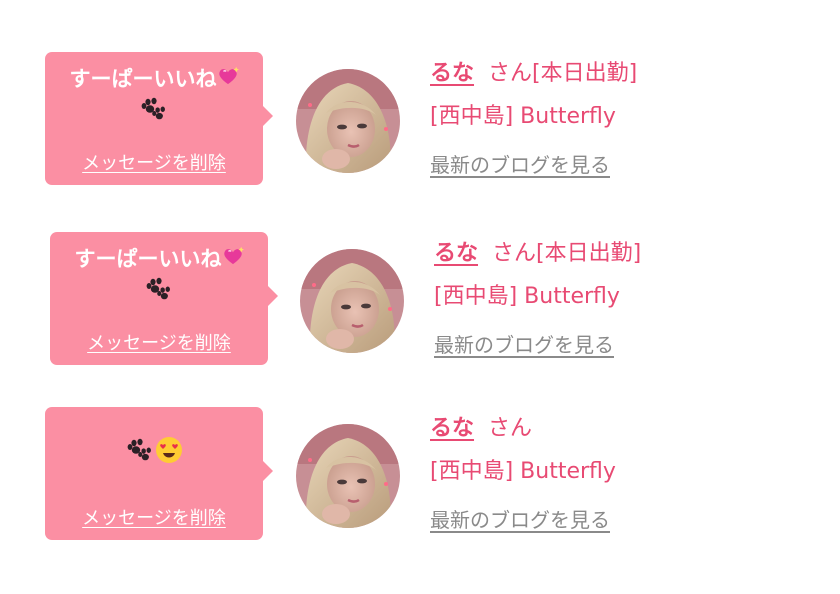 This screenshot has width=840, height=594. What do you see at coordinates (159, 473) in the screenshot?
I see `message-bubble: メッセージを削除` at bounding box center [159, 473].